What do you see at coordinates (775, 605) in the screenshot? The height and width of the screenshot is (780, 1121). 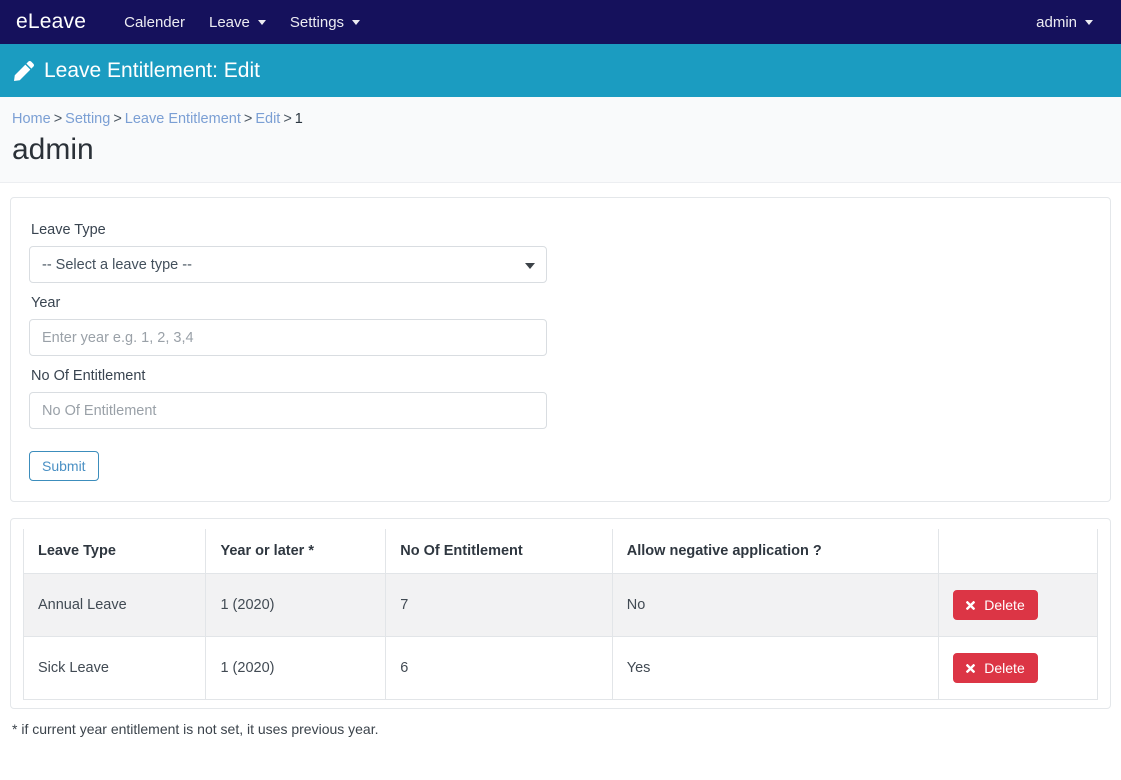 I see `cell-allow-negative: No` at bounding box center [775, 605].